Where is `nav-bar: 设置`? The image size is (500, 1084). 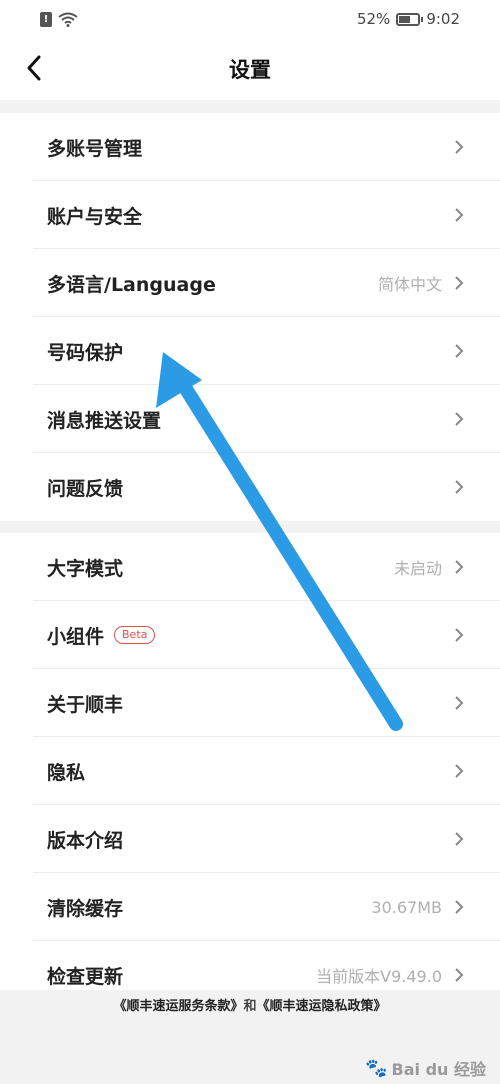 nav-bar: 设置 is located at coordinates (250, 69).